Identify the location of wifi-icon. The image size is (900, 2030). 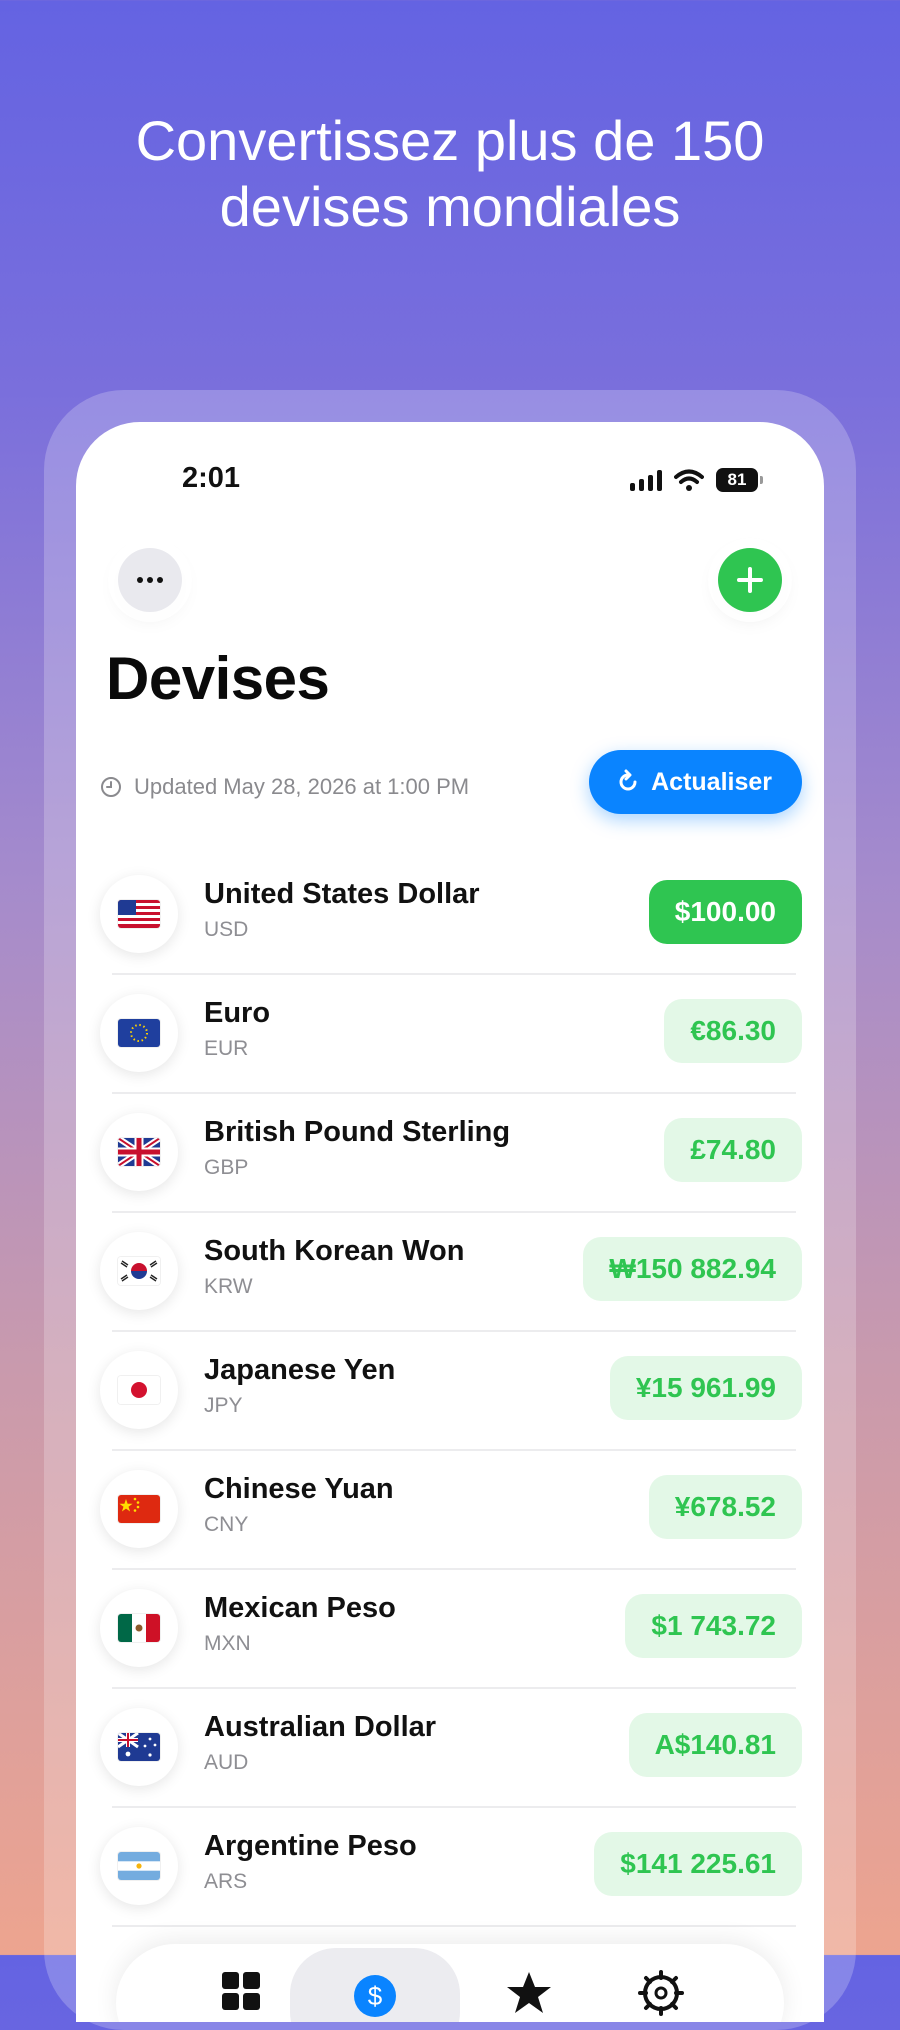
(689, 480).